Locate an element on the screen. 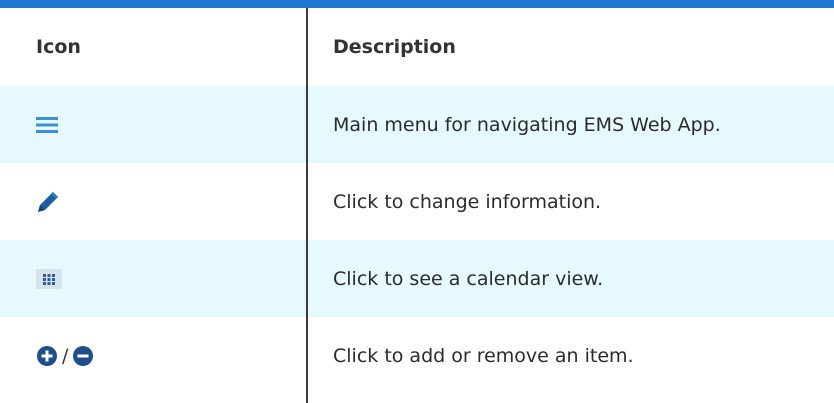 Image resolution: width=834 pixels, height=403 pixels. hamburger-menu-icon is located at coordinates (47, 124).